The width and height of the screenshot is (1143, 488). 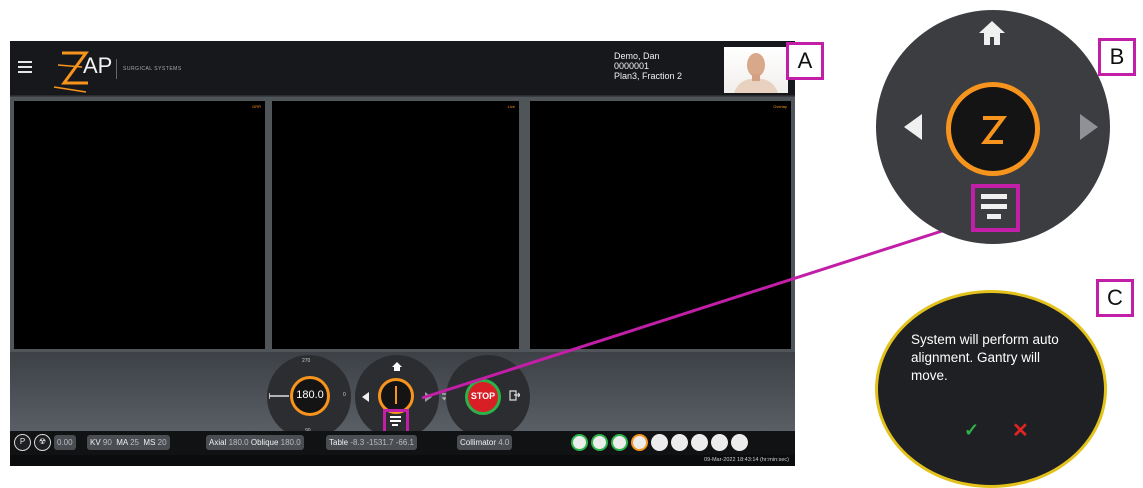 I want to click on label-a: A, so click(x=805, y=61).